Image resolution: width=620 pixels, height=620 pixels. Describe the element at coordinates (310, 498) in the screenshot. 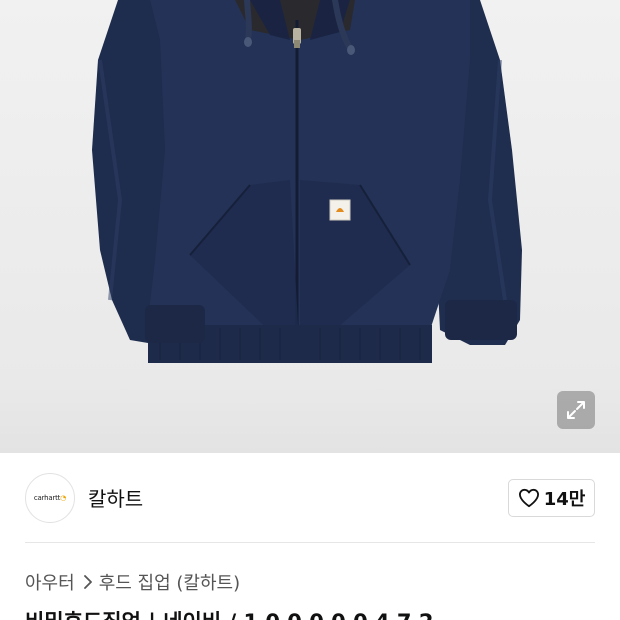

I see `brand-row: carhartt◔ 칼하트 14만` at that location.